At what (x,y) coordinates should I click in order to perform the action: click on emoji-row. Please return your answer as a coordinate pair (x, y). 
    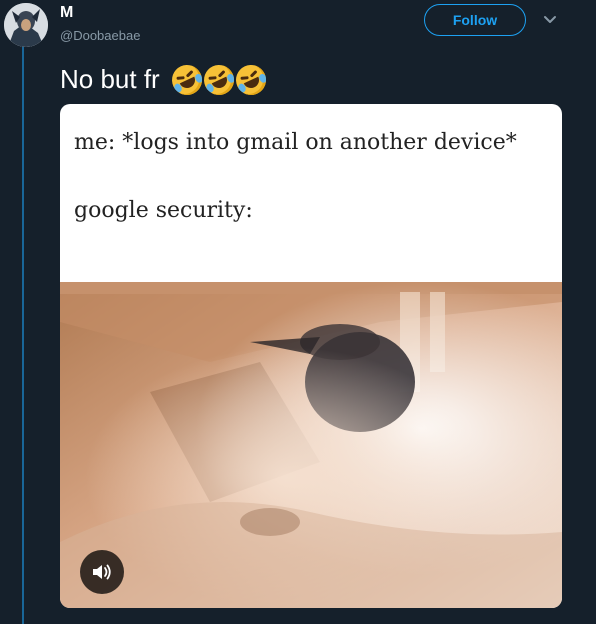
    Looking at the image, I should click on (218, 79).